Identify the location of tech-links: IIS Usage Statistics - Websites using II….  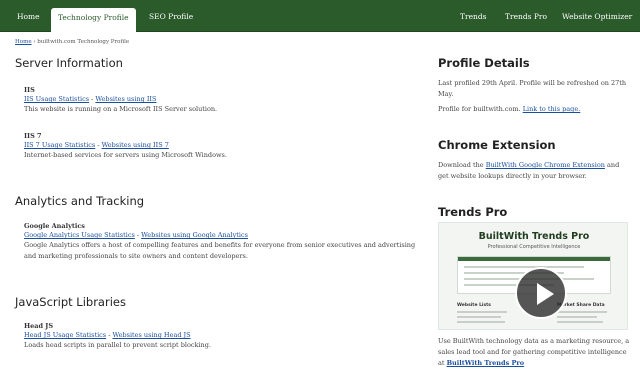
(221, 99).